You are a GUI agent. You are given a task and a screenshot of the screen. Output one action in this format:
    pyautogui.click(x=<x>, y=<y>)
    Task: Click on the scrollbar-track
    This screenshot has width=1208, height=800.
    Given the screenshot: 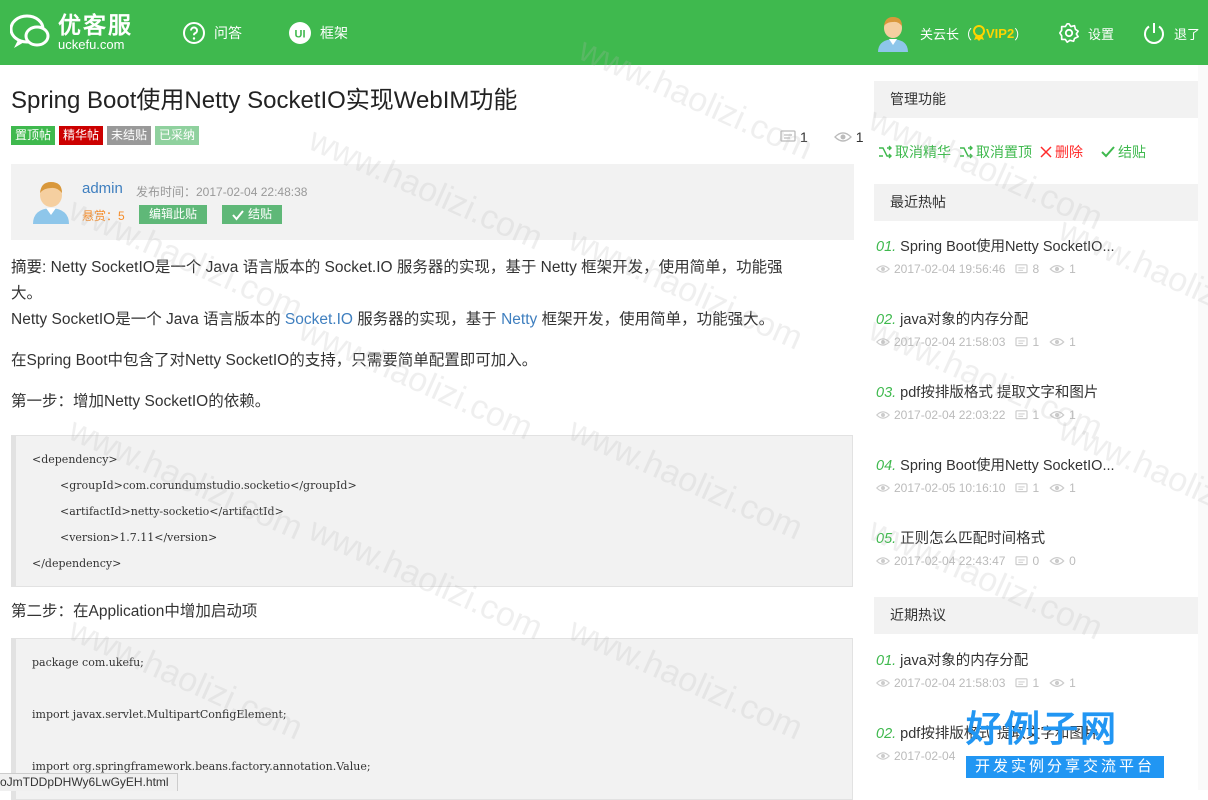 What is the action you would take?
    pyautogui.click(x=1203, y=427)
    